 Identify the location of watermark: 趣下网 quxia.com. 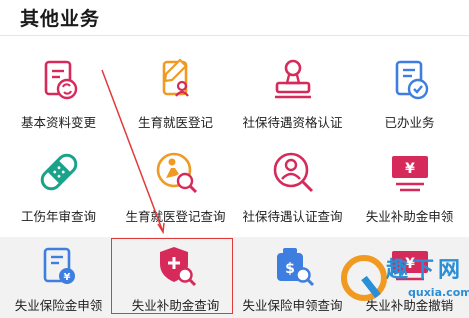
(402, 281).